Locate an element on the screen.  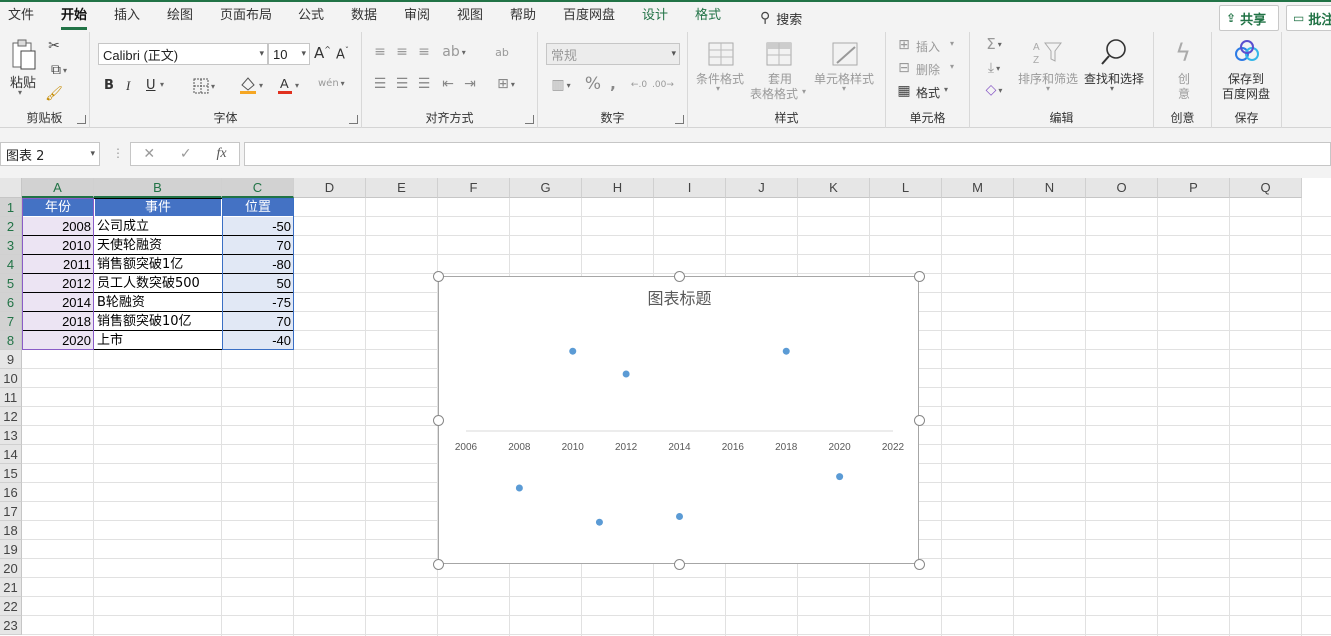
column-header: B is located at coordinates (158, 188).